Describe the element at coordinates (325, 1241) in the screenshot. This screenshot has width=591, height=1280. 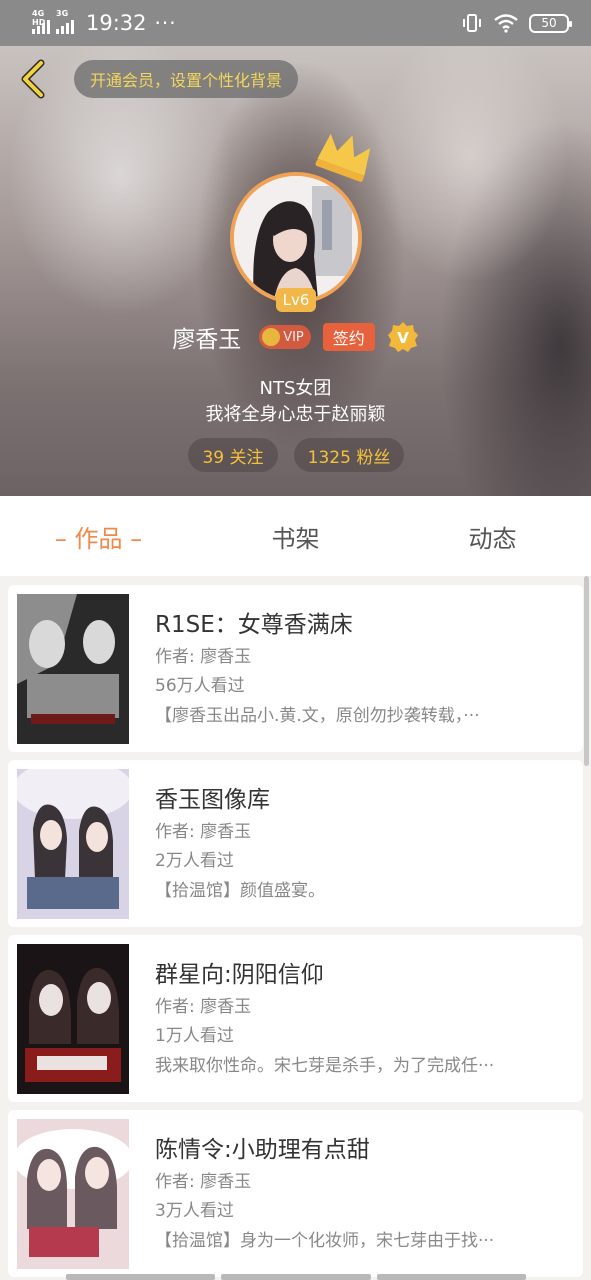
I see `book-description: 【拾温馆】身为一个化妆师，宋七芽由于找···` at that location.